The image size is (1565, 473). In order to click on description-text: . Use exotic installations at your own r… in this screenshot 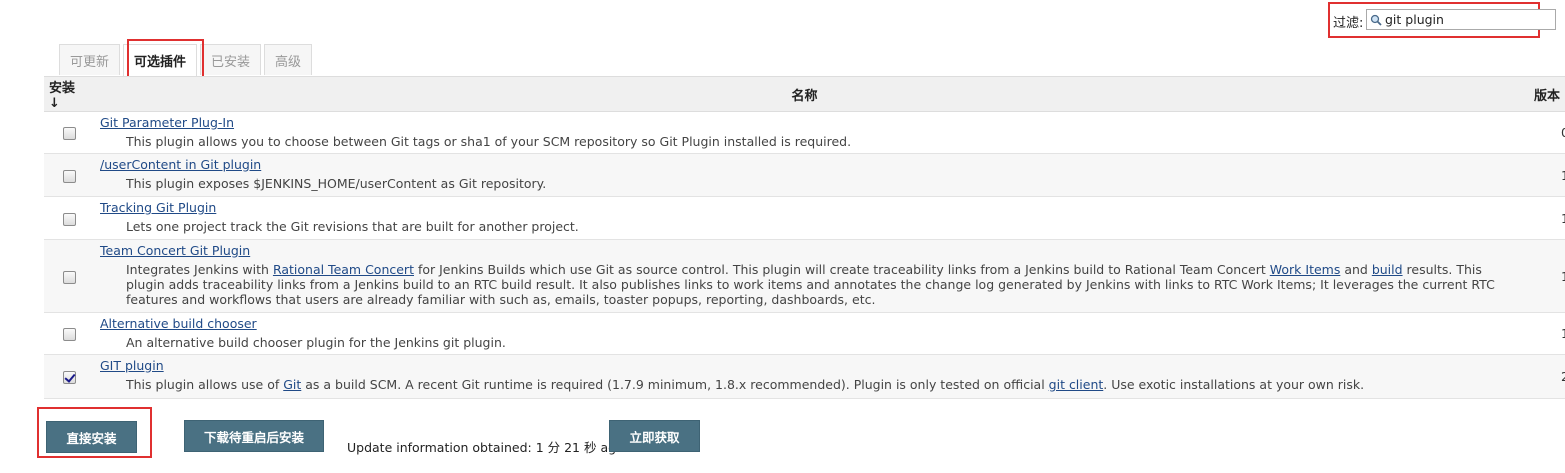, I will do `click(1234, 384)`.